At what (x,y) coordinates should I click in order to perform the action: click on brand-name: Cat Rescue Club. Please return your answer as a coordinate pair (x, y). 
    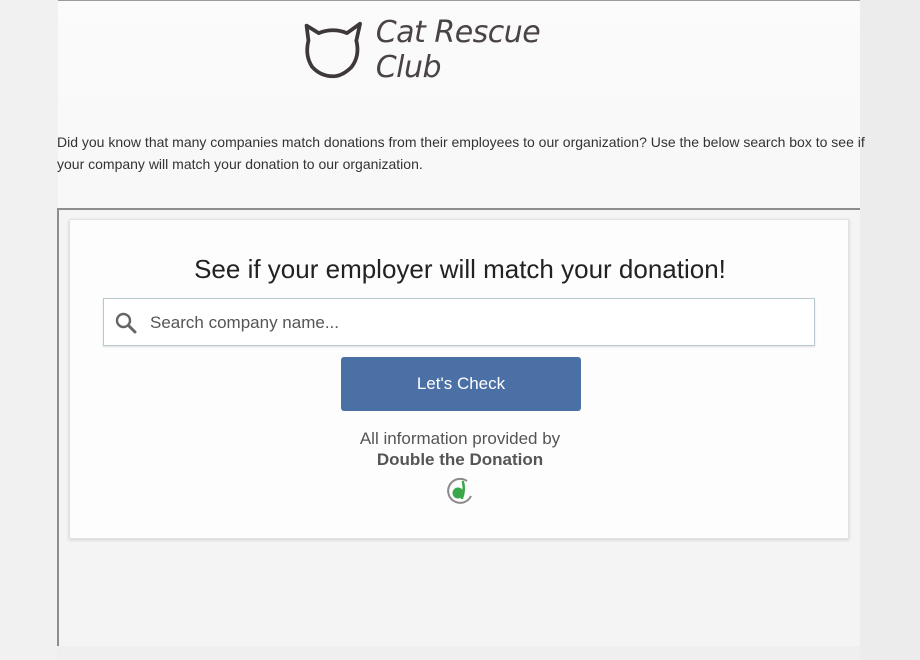
    Looking at the image, I should click on (458, 50).